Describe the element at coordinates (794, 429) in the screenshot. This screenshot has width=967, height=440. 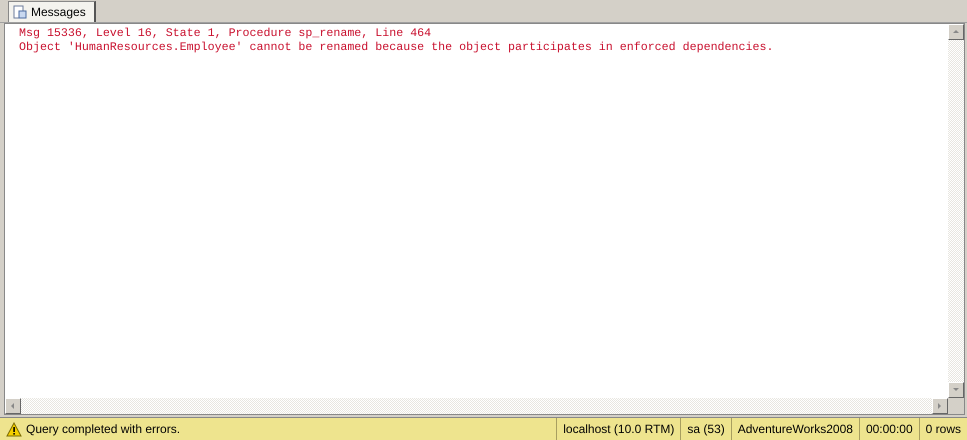
I see `status-panel: AdventureWorks2008` at that location.